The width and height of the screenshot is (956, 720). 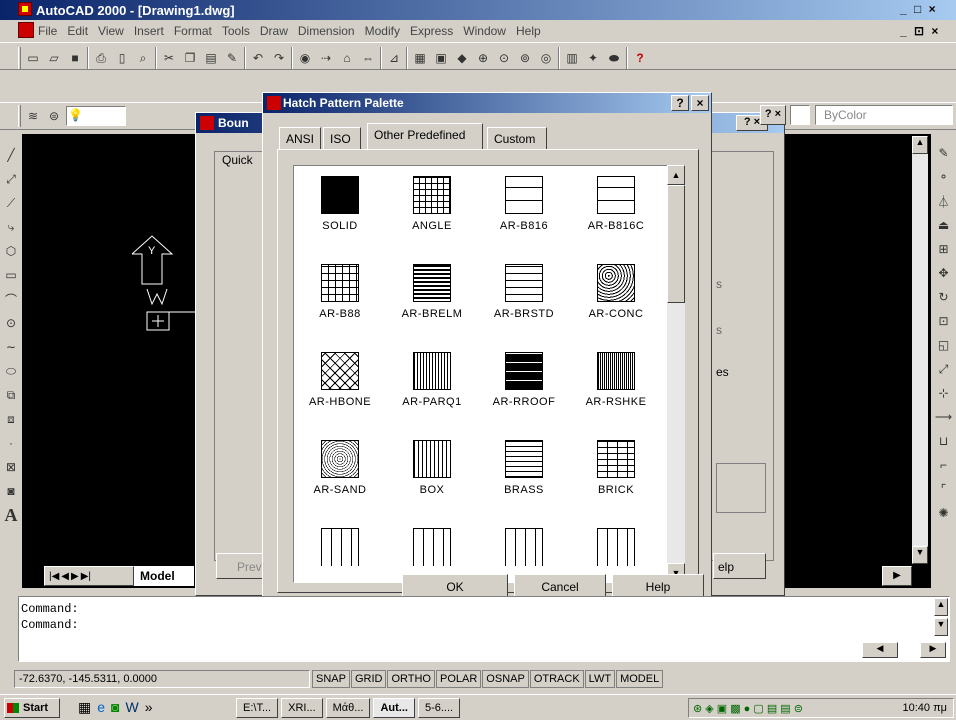 What do you see at coordinates (880, 650) in the screenshot?
I see `command-scroll-left: ◀` at bounding box center [880, 650].